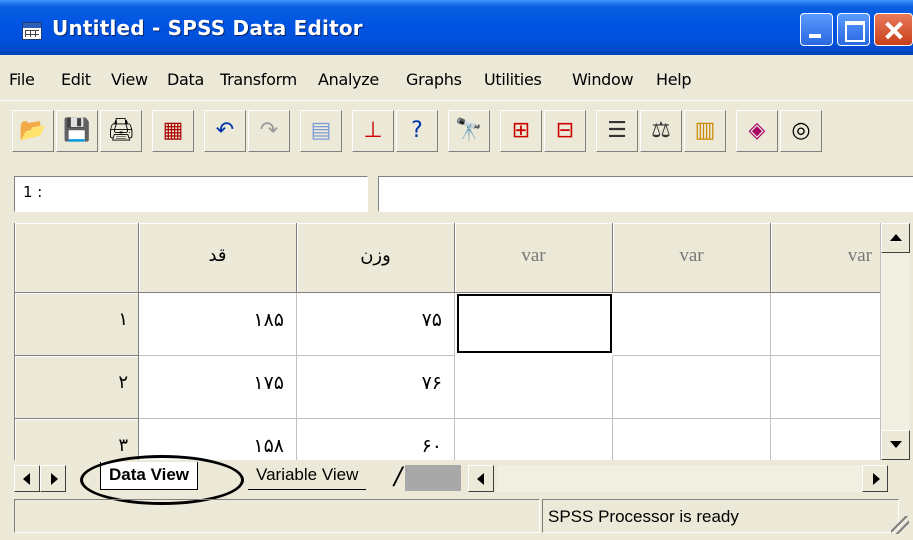  Describe the element at coordinates (185, 79) in the screenshot. I see `menu-data: Data` at that location.